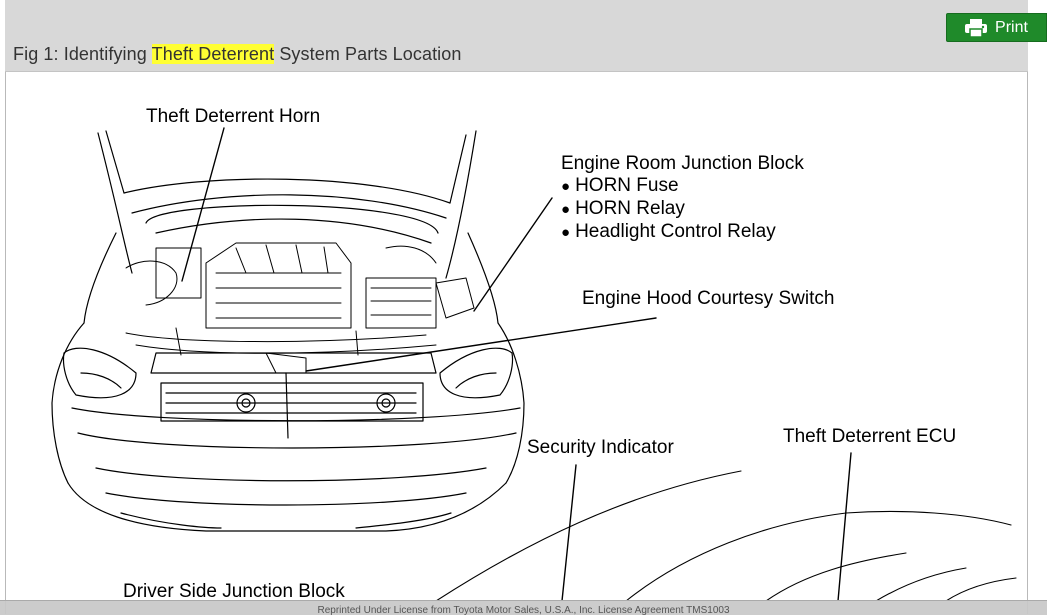 The image size is (1047, 615). What do you see at coordinates (233, 116) in the screenshot?
I see `label-theft-deterrent-horn: Theft Deterrent Horn` at bounding box center [233, 116].